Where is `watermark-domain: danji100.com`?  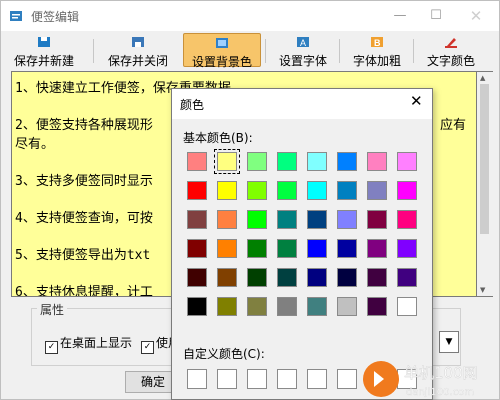
watermark-domain: danji100.com is located at coordinates (440, 392).